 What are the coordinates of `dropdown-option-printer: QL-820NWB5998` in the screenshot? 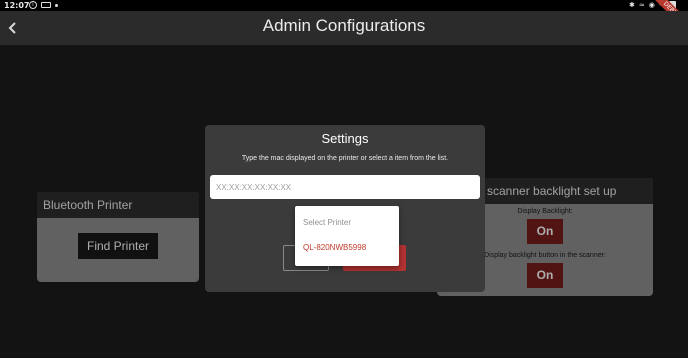 It's located at (334, 247).